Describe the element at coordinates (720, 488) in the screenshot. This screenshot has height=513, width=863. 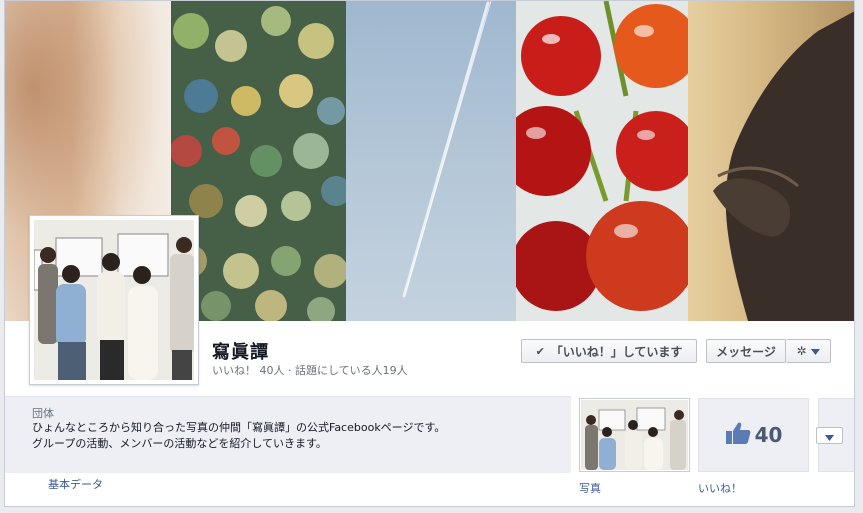
I see `likes-app-label: いいね！` at that location.